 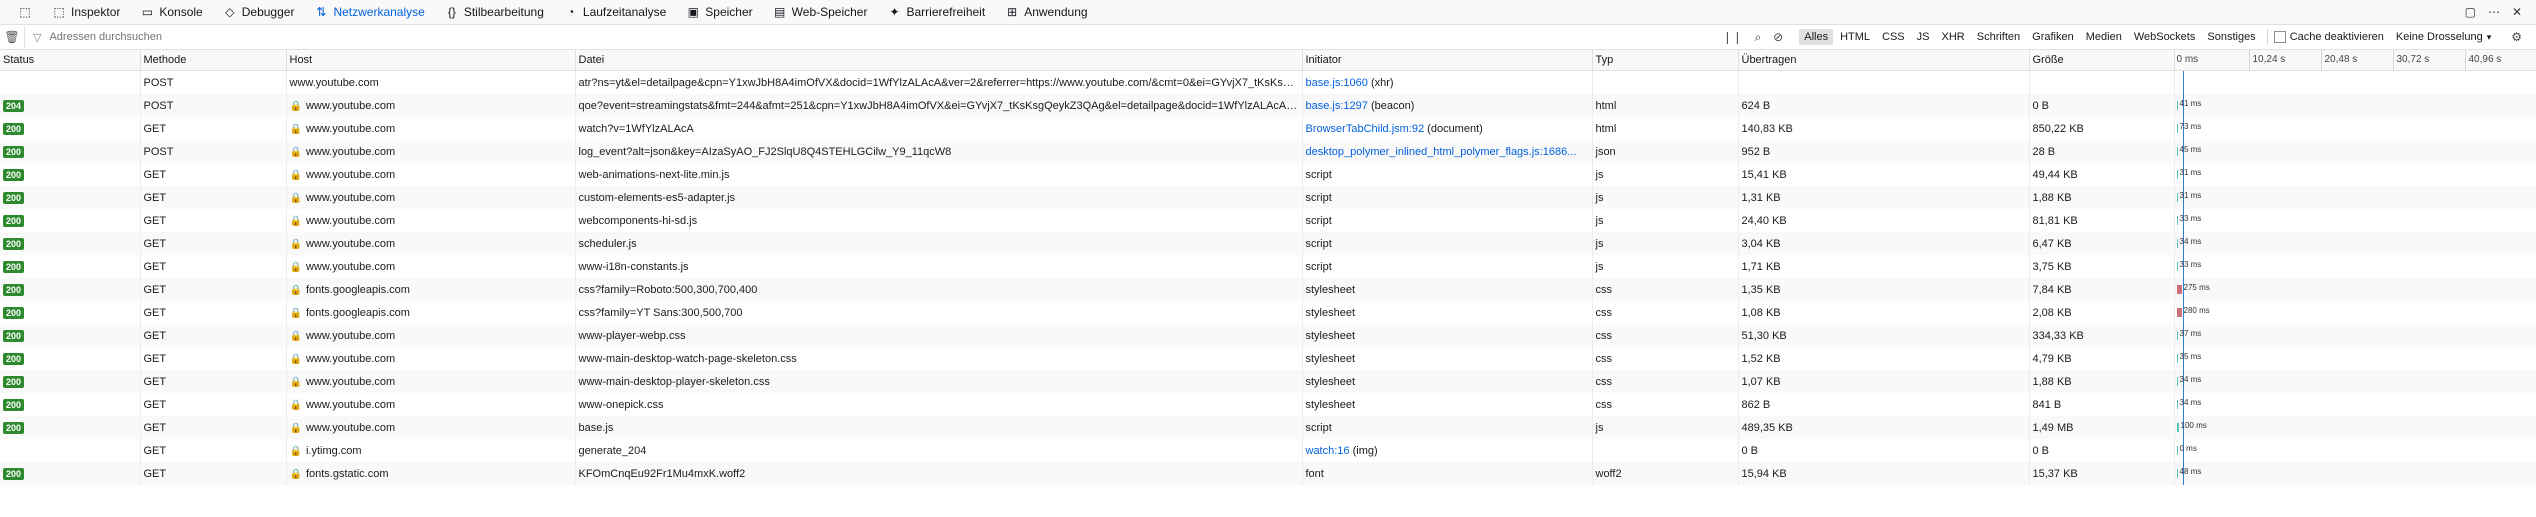 What do you see at coordinates (1884, 105) in the screenshot?
I see `transferred-cell: 624 B` at bounding box center [1884, 105].